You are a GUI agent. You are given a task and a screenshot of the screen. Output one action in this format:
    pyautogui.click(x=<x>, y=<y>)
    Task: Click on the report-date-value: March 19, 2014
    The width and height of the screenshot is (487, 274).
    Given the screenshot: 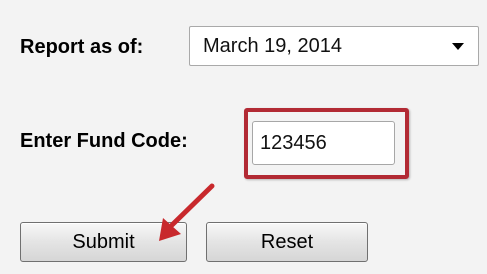 What is the action you would take?
    pyautogui.click(x=272, y=45)
    